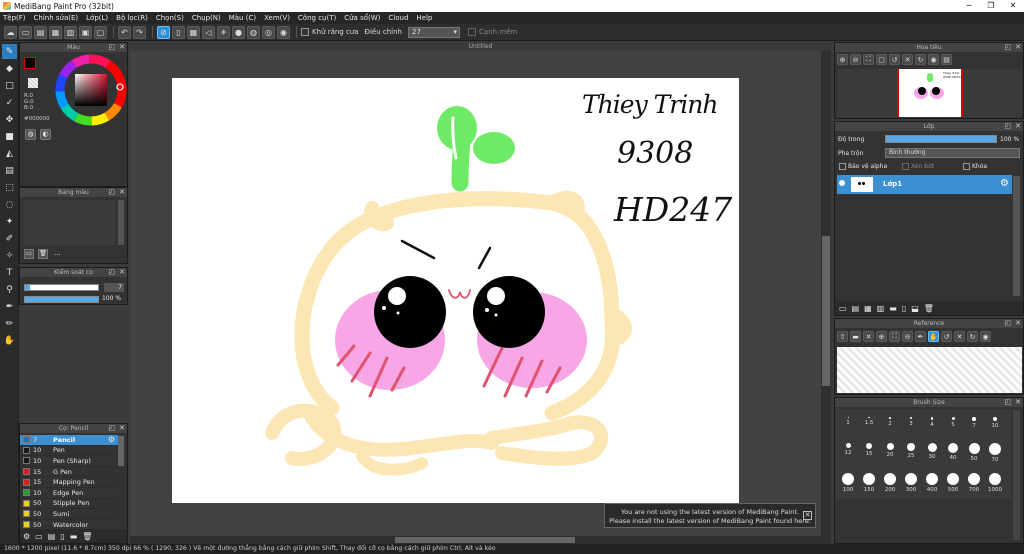 Image resolution: width=1024 pixels, height=554 pixels. What do you see at coordinates (9, 272) in the screenshot?
I see `text-tool-icon: T` at bounding box center [9, 272].